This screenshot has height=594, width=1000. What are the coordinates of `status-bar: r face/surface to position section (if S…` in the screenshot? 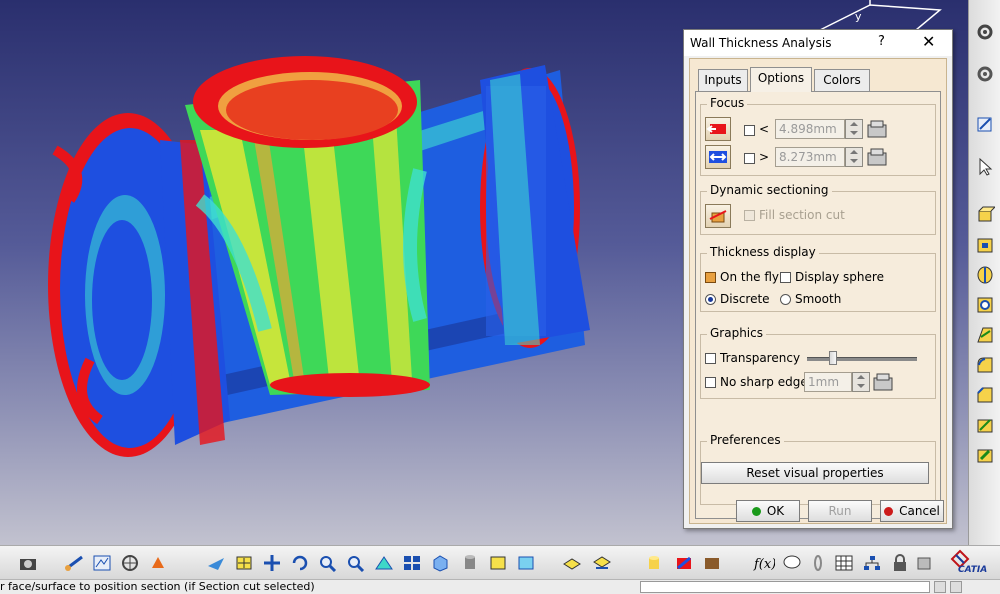 It's located at (500, 586).